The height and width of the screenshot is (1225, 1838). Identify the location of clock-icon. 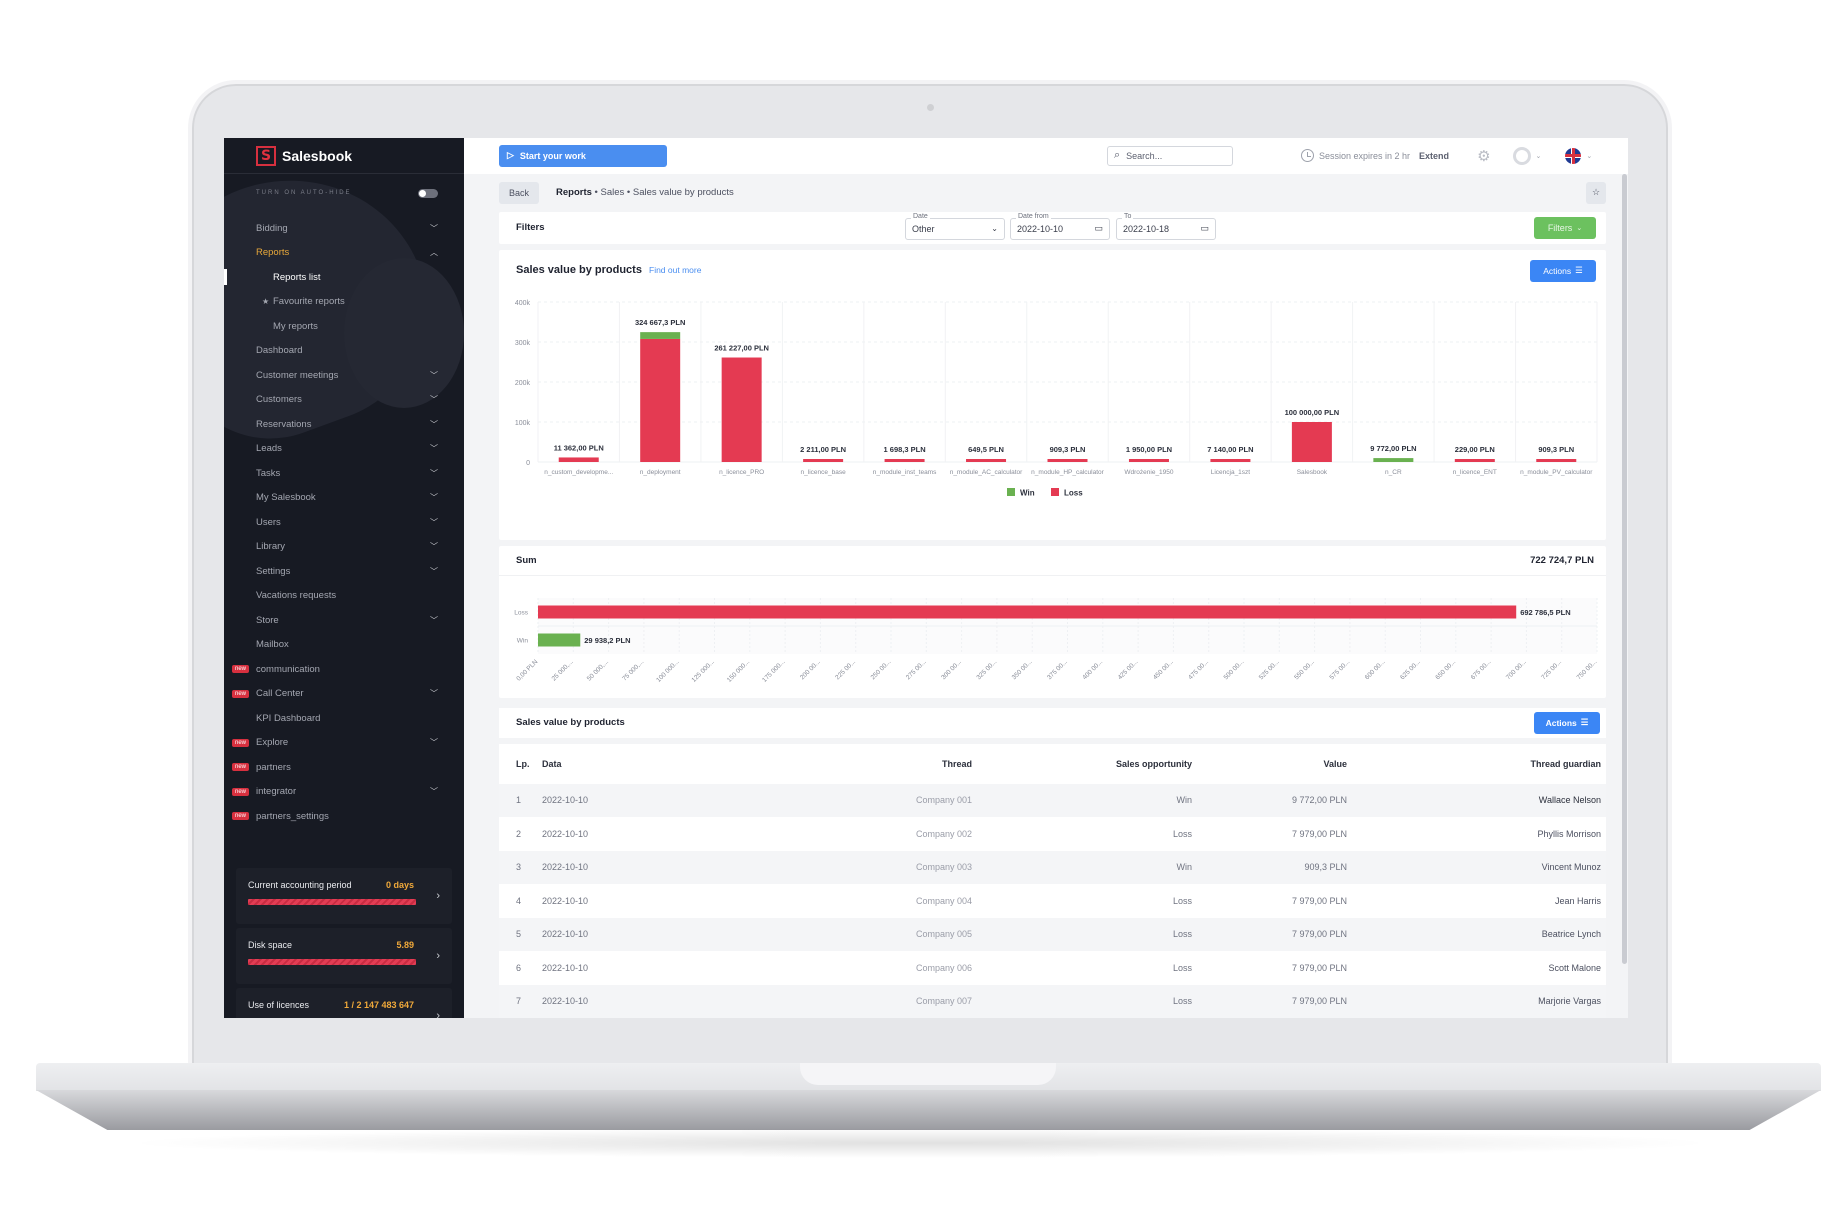
(1307, 156).